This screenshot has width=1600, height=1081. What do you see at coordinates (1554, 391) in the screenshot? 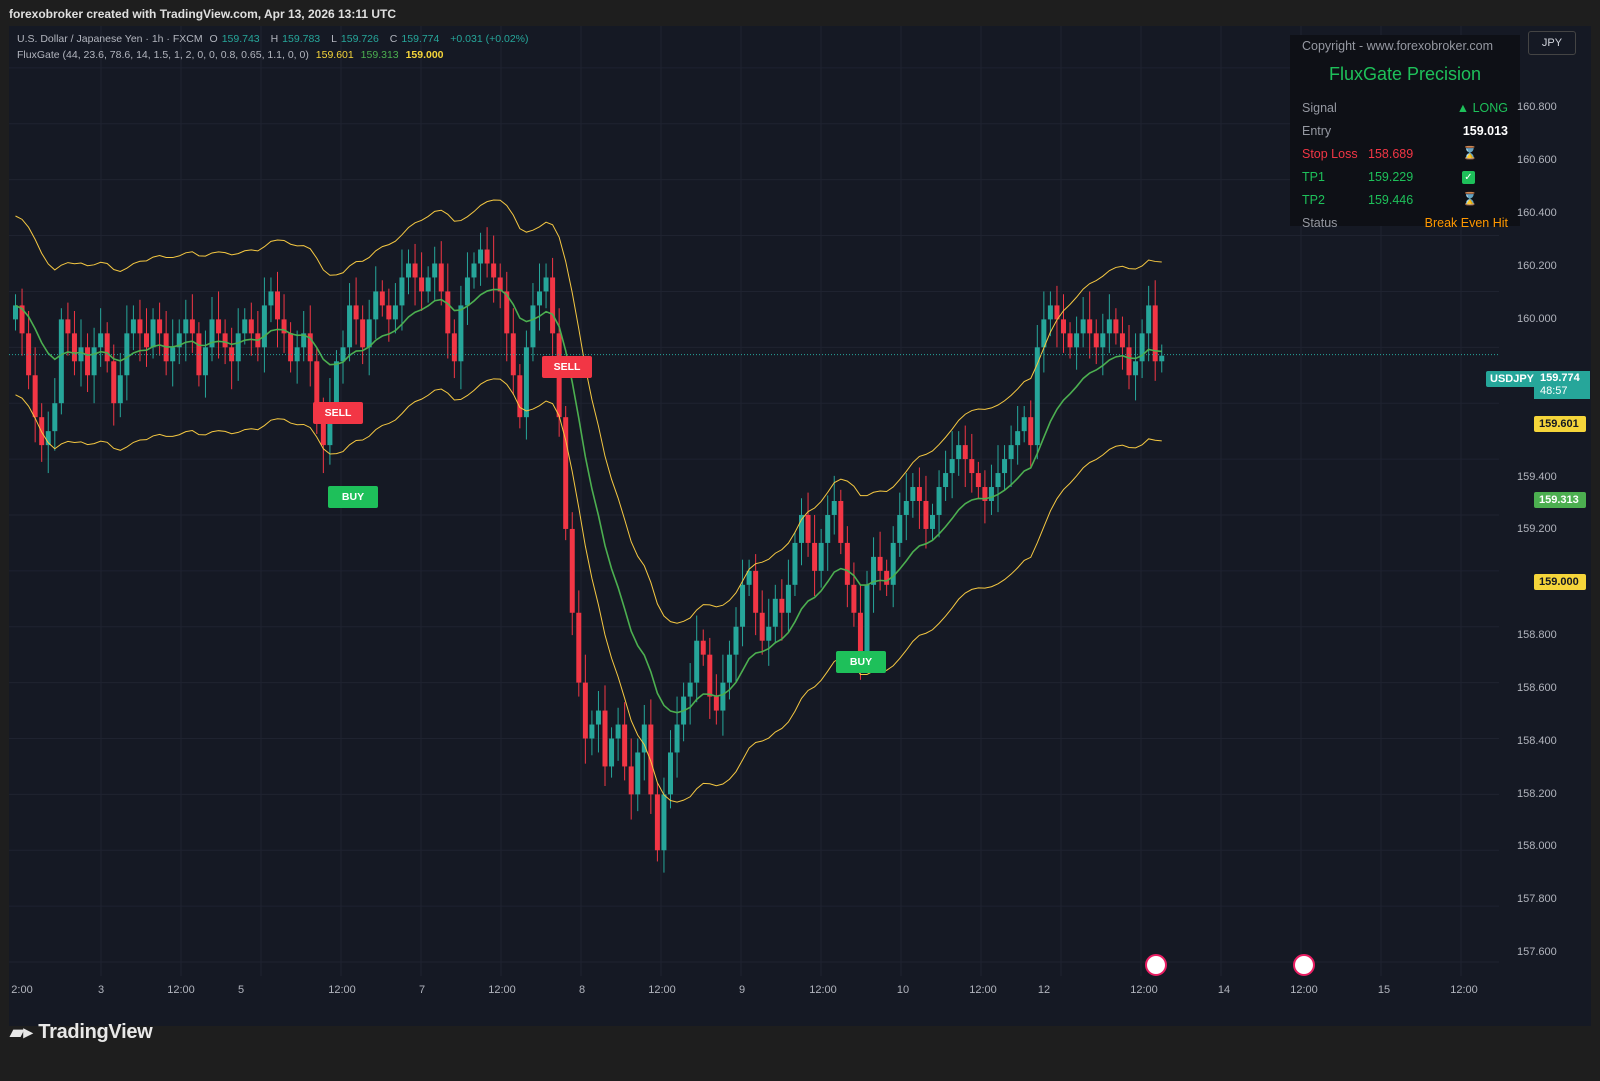
I see `countdown-value: 48:57` at bounding box center [1554, 391].